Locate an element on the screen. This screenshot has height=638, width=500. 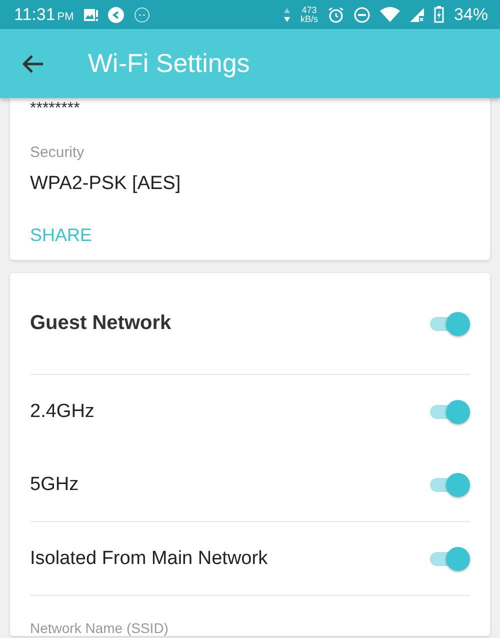
alarm-icon is located at coordinates (336, 14).